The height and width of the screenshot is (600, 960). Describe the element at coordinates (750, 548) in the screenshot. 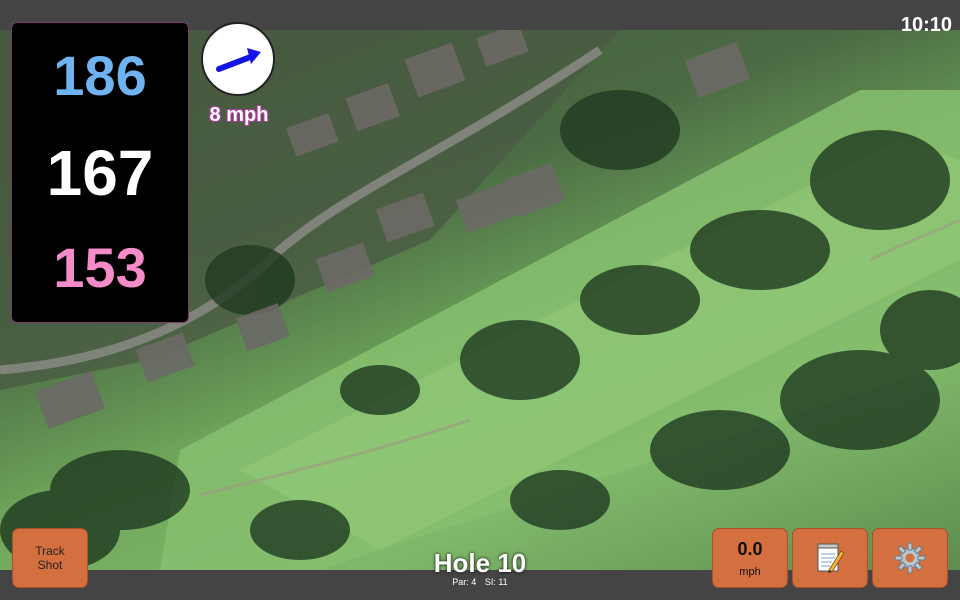

I see `speed-value: 0.0` at that location.